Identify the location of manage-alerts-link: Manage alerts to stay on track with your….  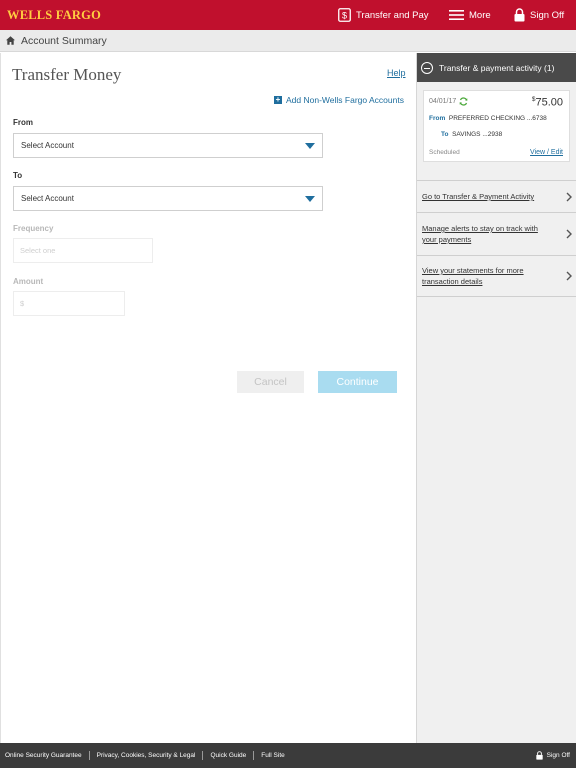
(497, 234).